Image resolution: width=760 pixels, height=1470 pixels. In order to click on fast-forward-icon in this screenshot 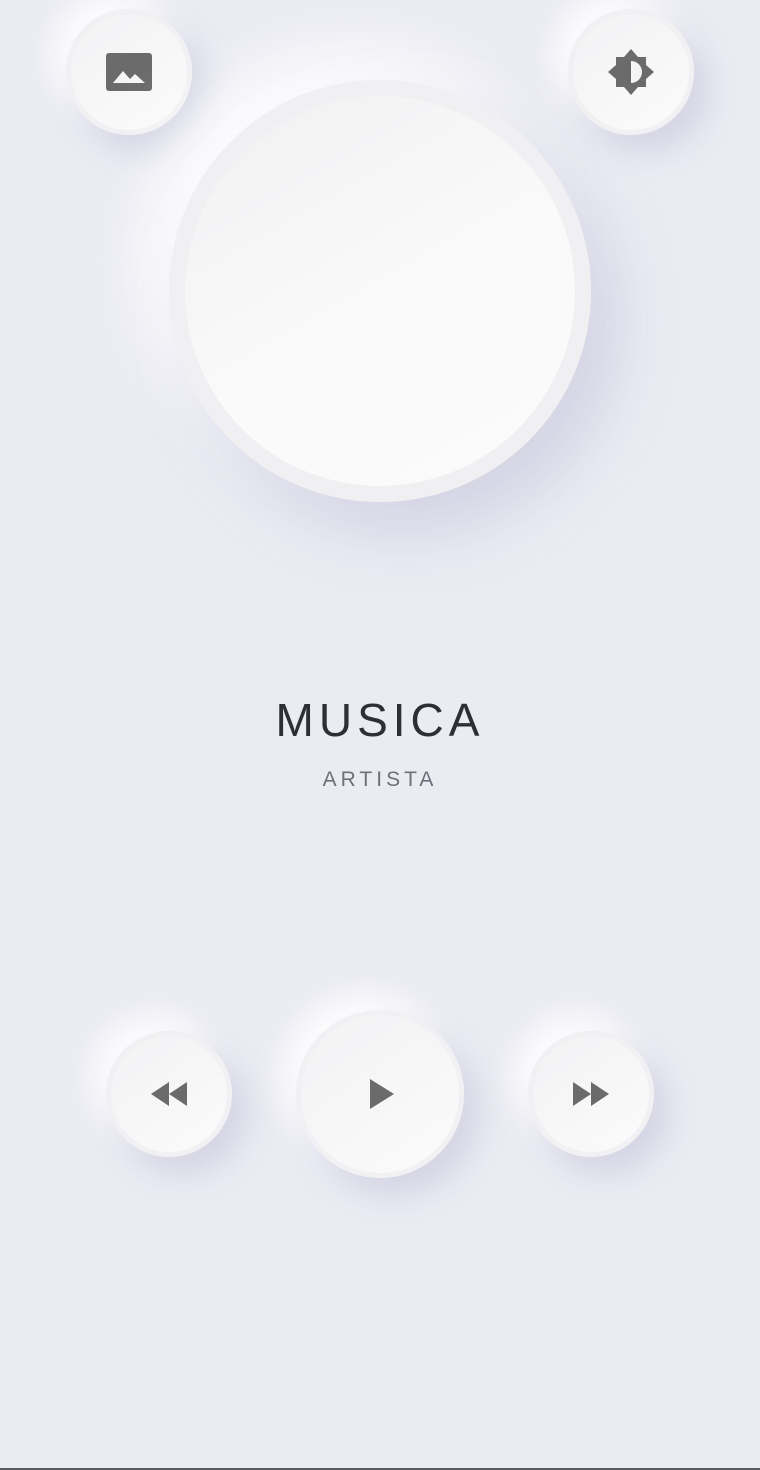, I will do `click(591, 1094)`.